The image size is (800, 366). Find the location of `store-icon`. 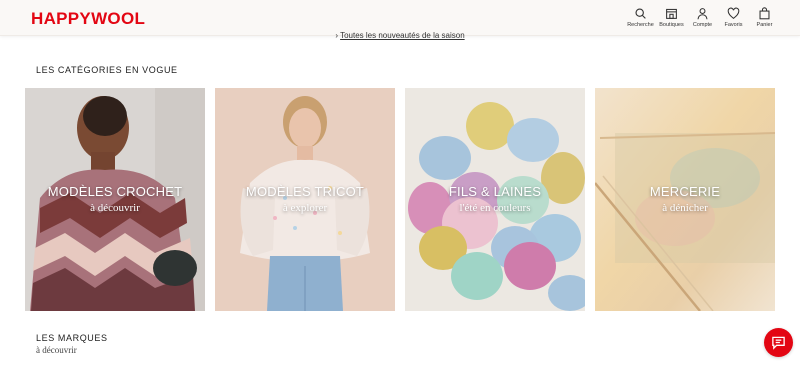

store-icon is located at coordinates (671, 13).